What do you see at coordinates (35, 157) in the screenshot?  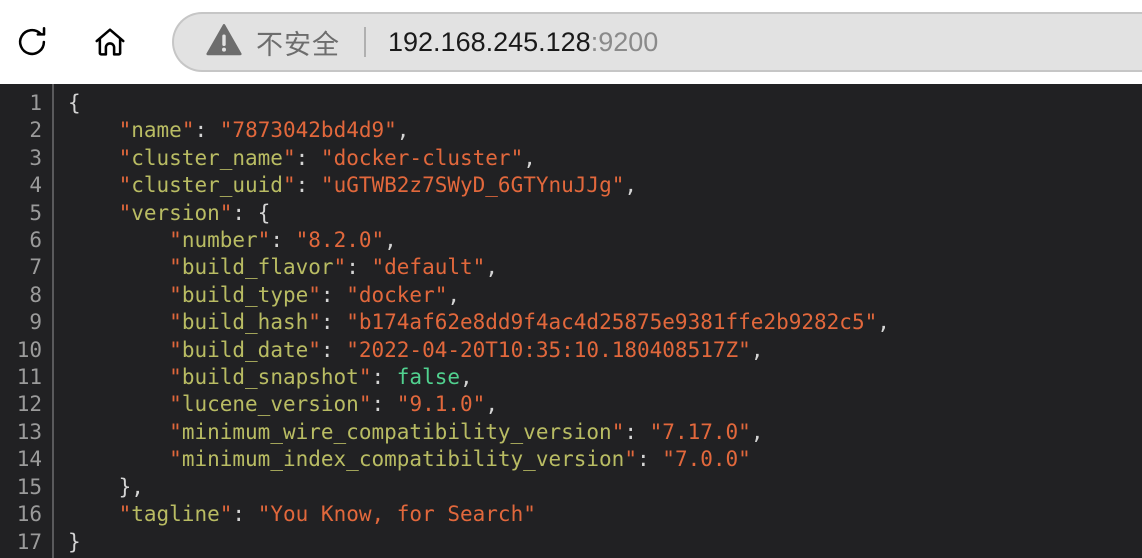 I see `line-number: 3` at bounding box center [35, 157].